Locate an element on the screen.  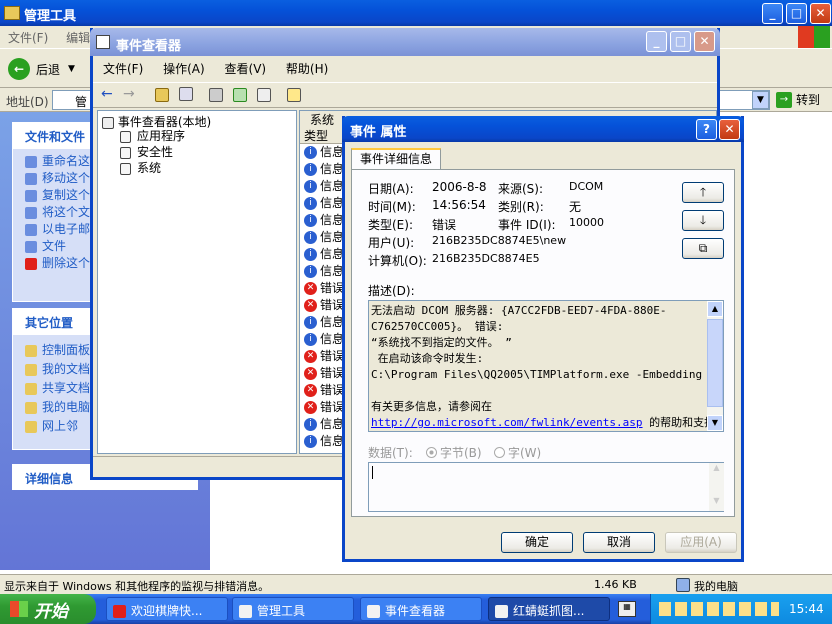
tree-root-label: 事件查看器(本地) is located at coordinates (164, 122).